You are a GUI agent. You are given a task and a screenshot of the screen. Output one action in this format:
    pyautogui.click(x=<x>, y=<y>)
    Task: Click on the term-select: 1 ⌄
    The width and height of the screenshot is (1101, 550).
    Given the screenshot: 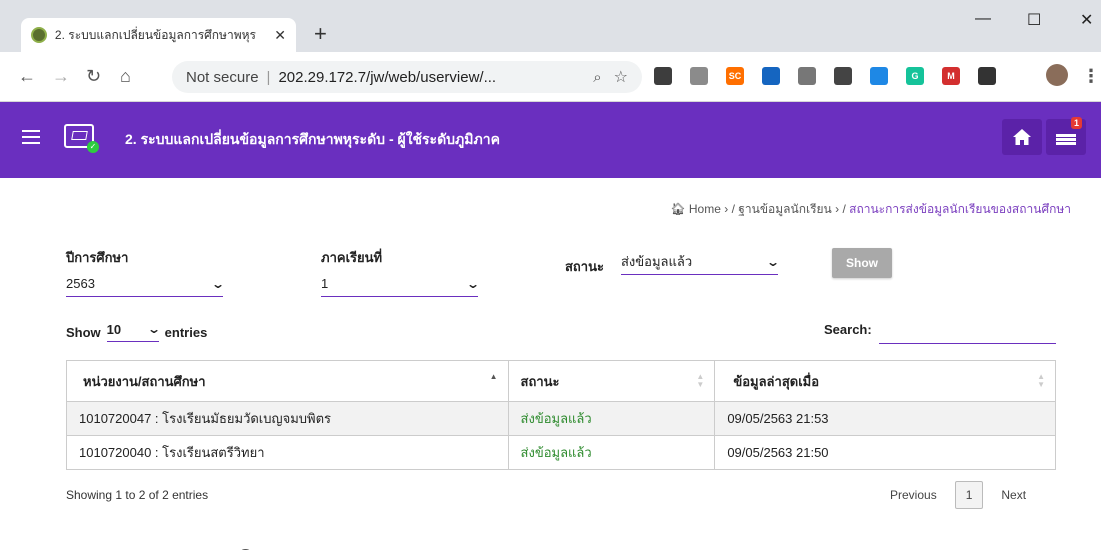 What is the action you would take?
    pyautogui.click(x=401, y=284)
    